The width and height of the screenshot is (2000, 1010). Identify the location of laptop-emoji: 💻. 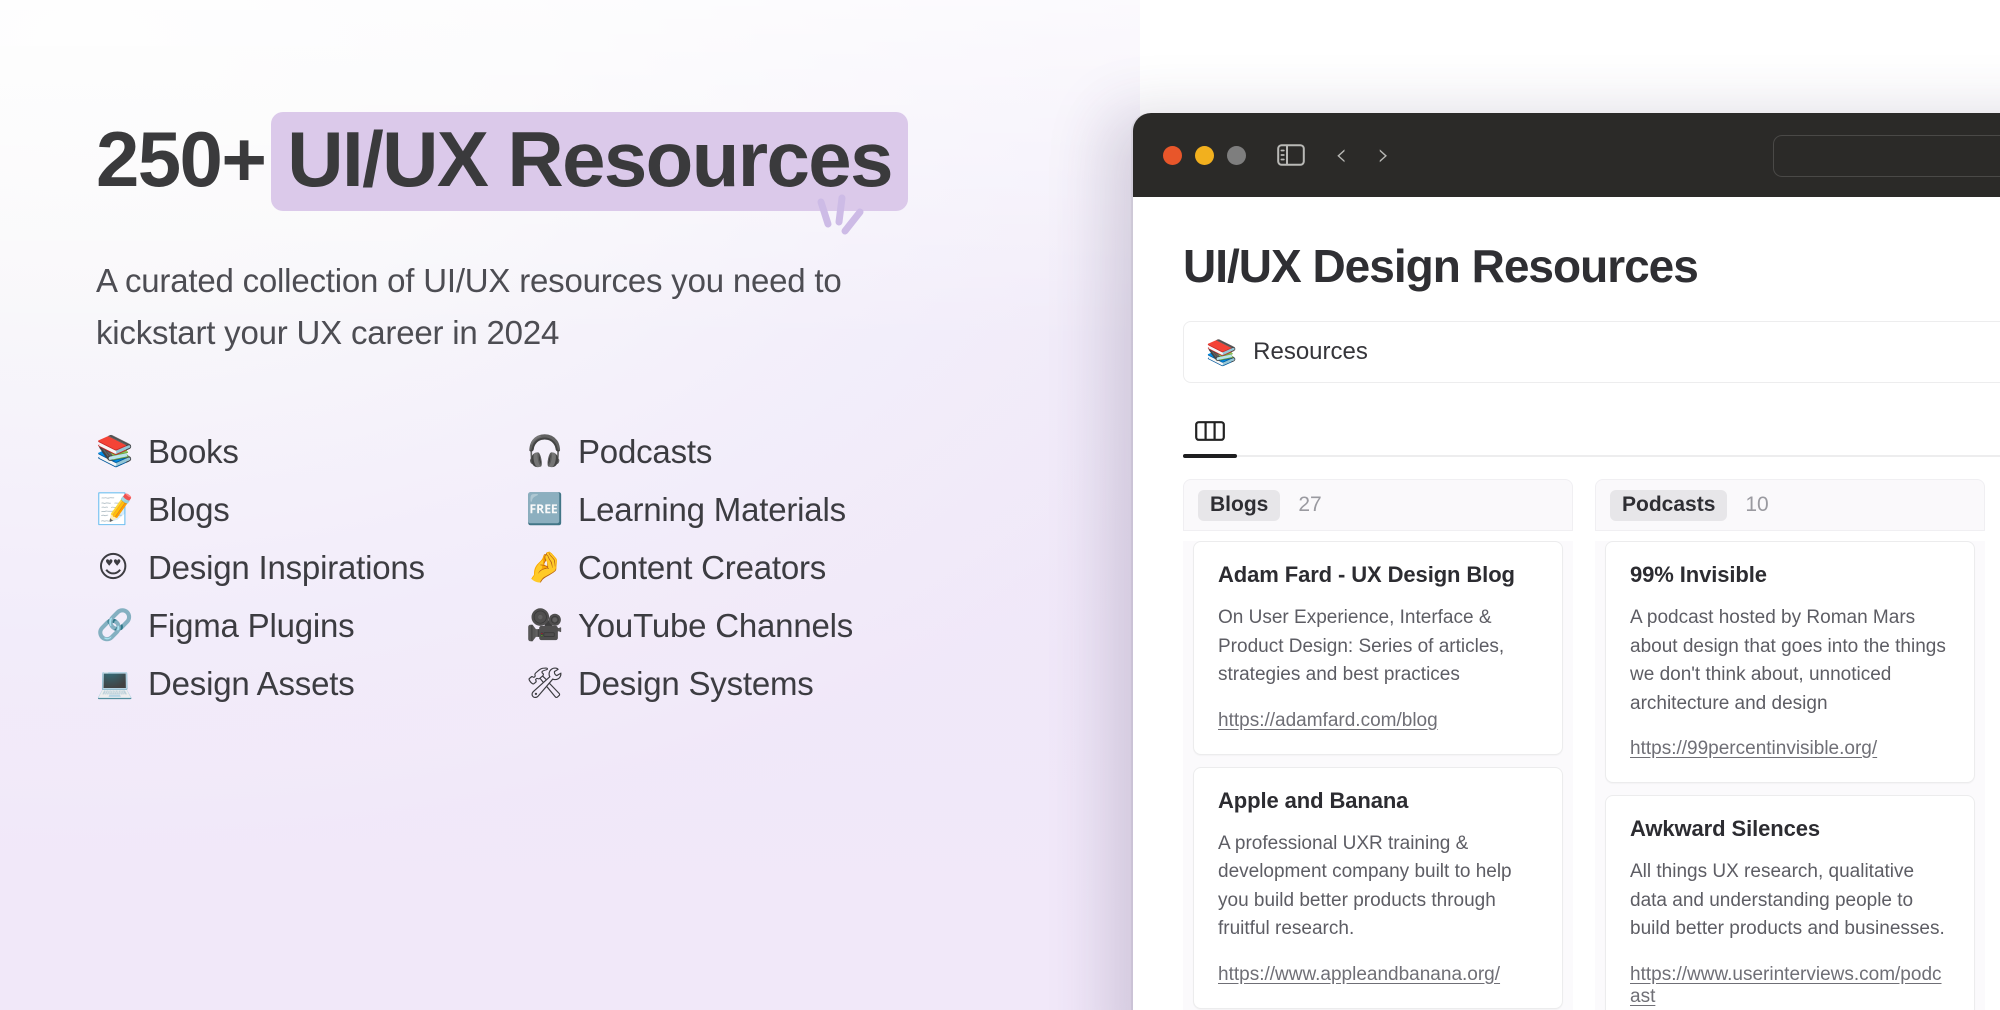
(115, 684).